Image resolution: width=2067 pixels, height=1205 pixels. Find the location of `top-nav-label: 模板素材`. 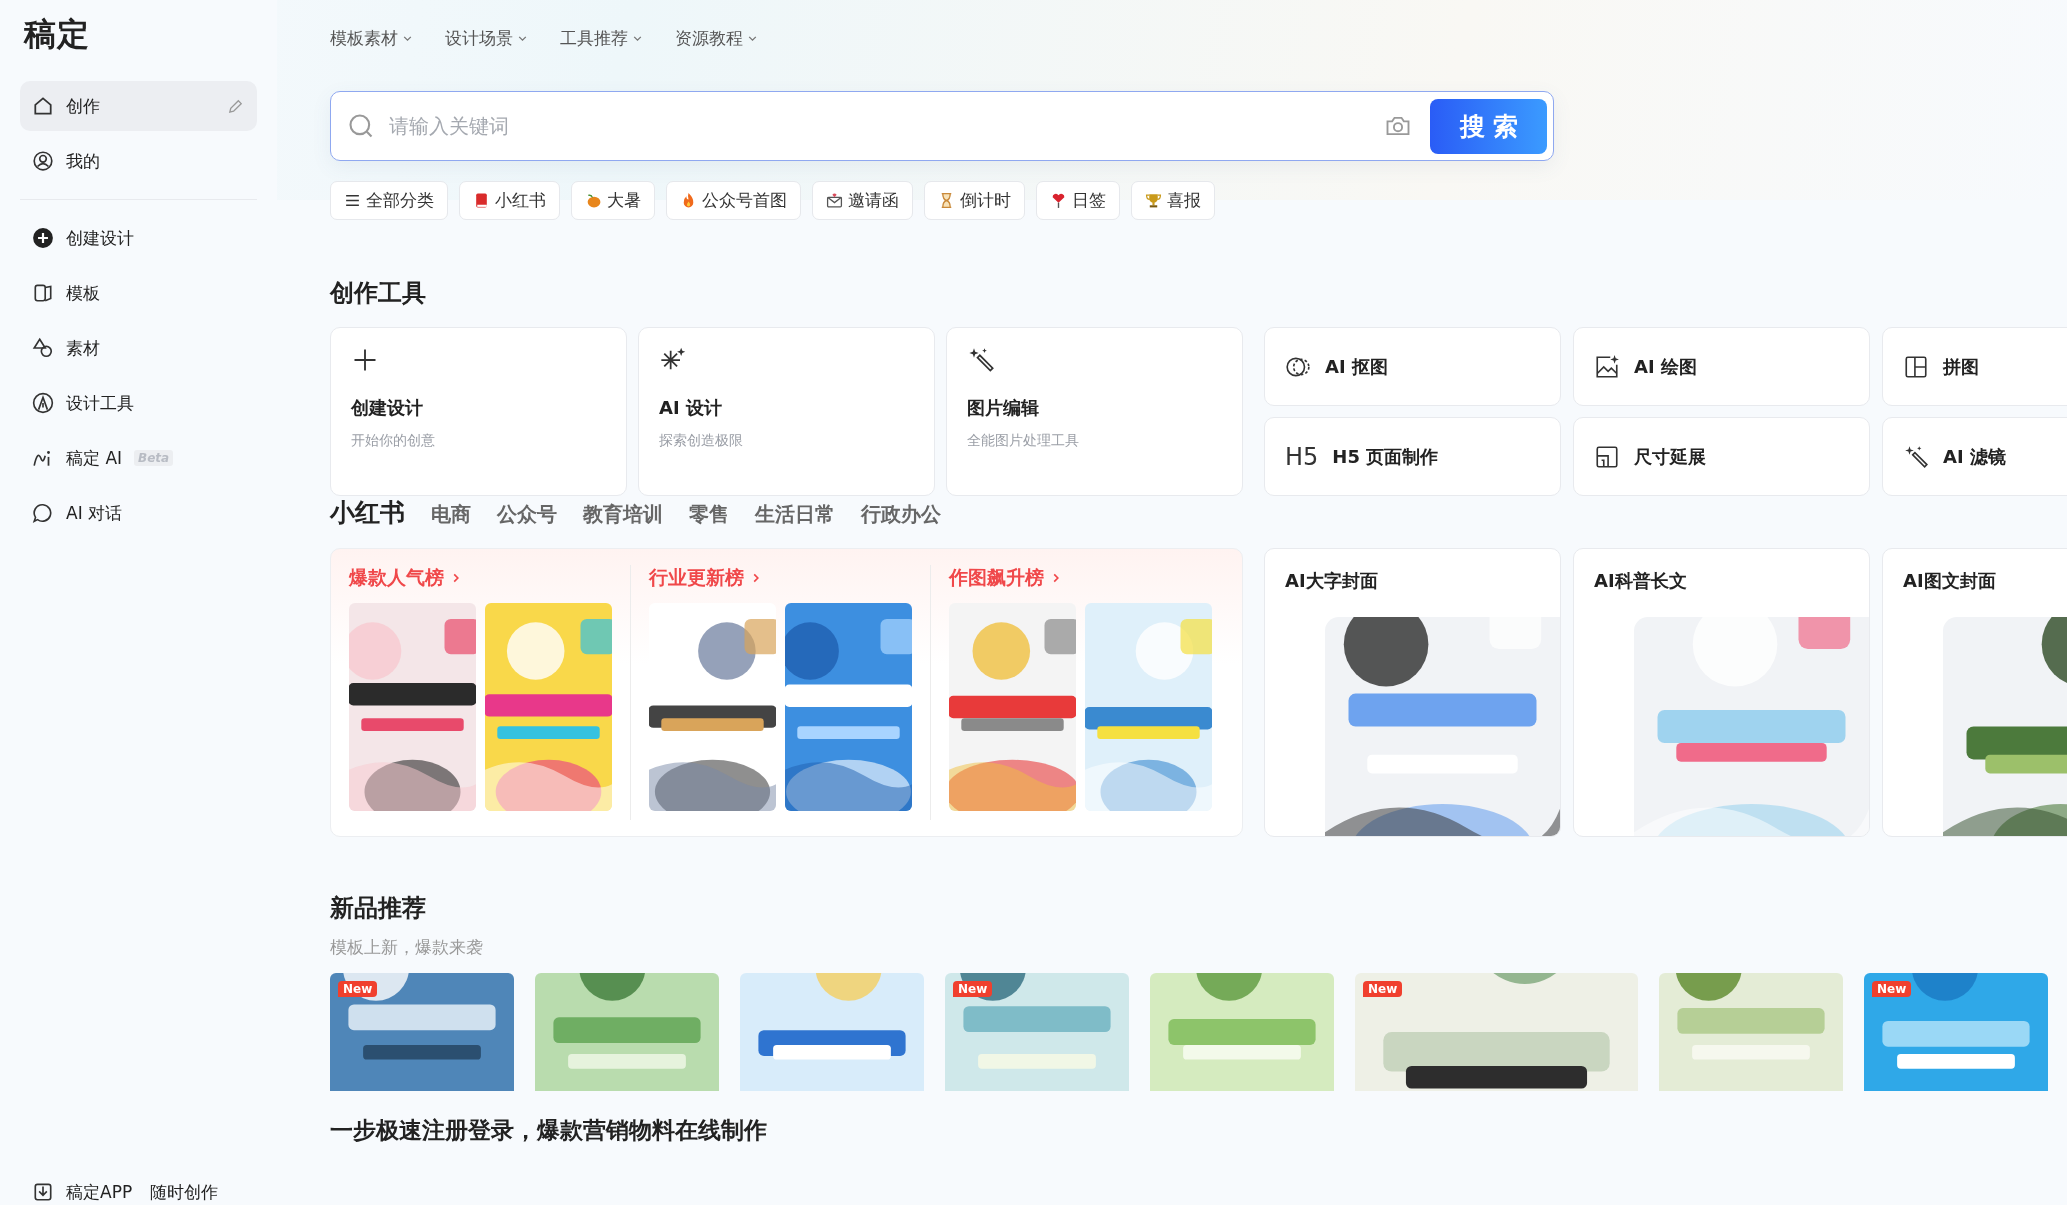

top-nav-label: 模板素材 is located at coordinates (364, 38).